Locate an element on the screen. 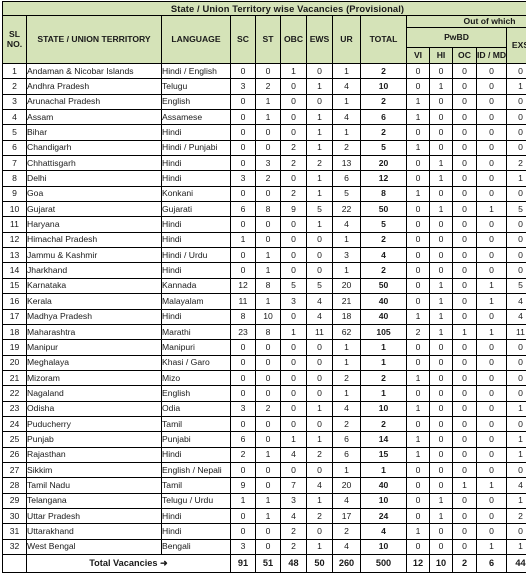  cell-language: Assamese is located at coordinates (196, 117).